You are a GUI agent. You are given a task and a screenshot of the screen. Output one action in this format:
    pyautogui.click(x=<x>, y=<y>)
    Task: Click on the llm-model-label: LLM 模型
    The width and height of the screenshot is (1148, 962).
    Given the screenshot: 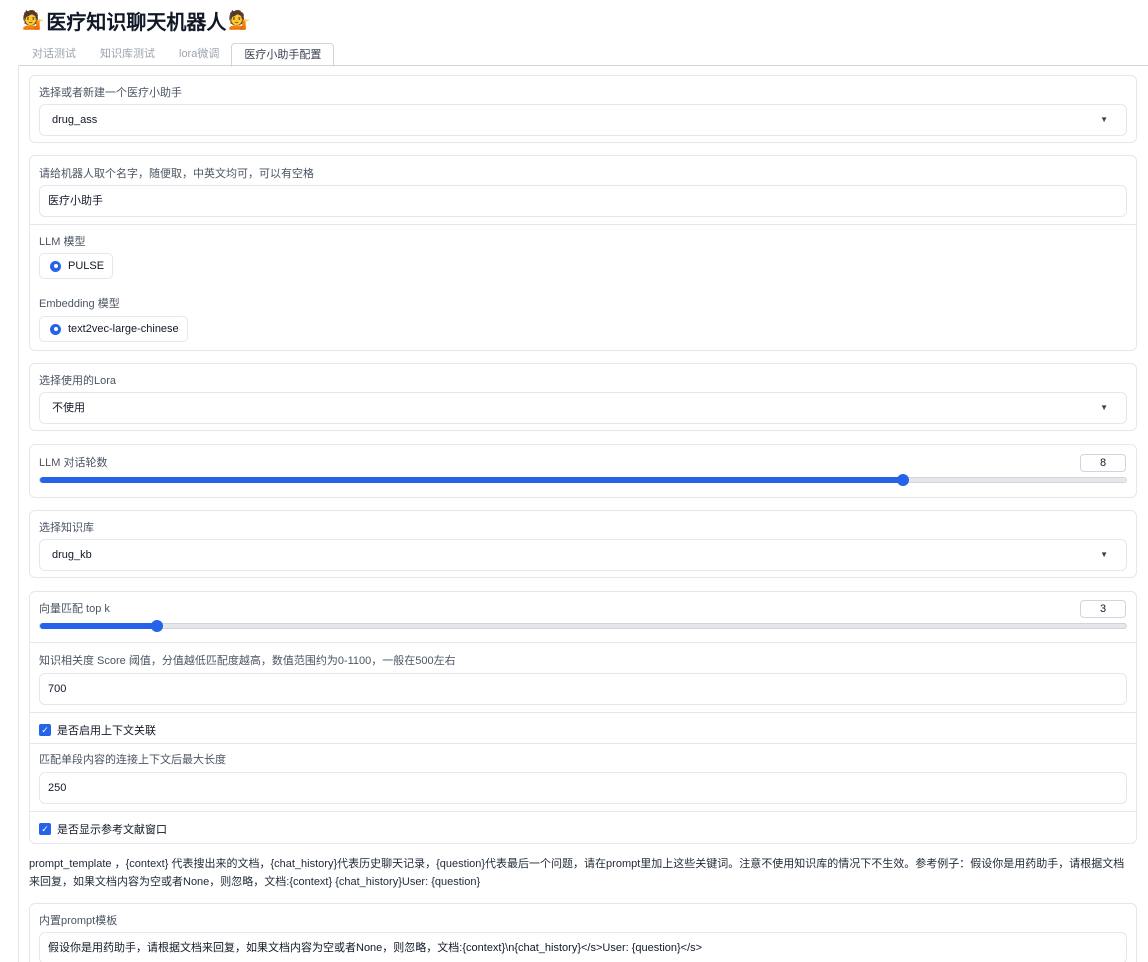 What is the action you would take?
    pyautogui.click(x=62, y=242)
    